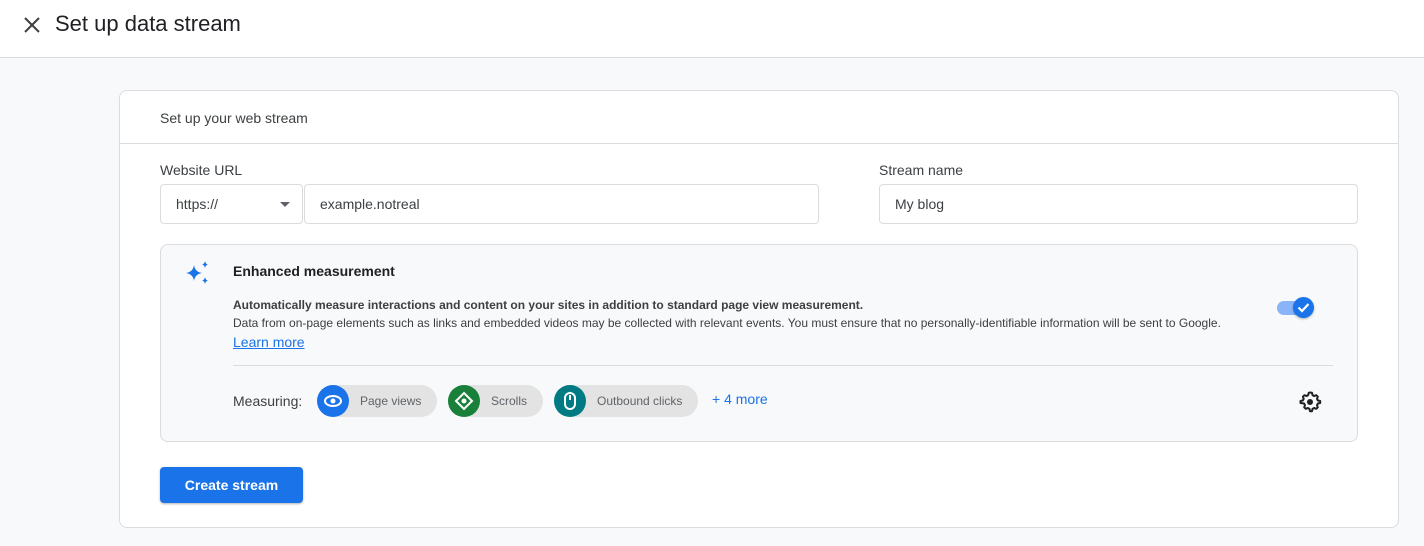 This screenshot has height=546, width=1424. Describe the element at coordinates (759, 117) in the screenshot. I see `card-heading: Set up your web stream` at that location.